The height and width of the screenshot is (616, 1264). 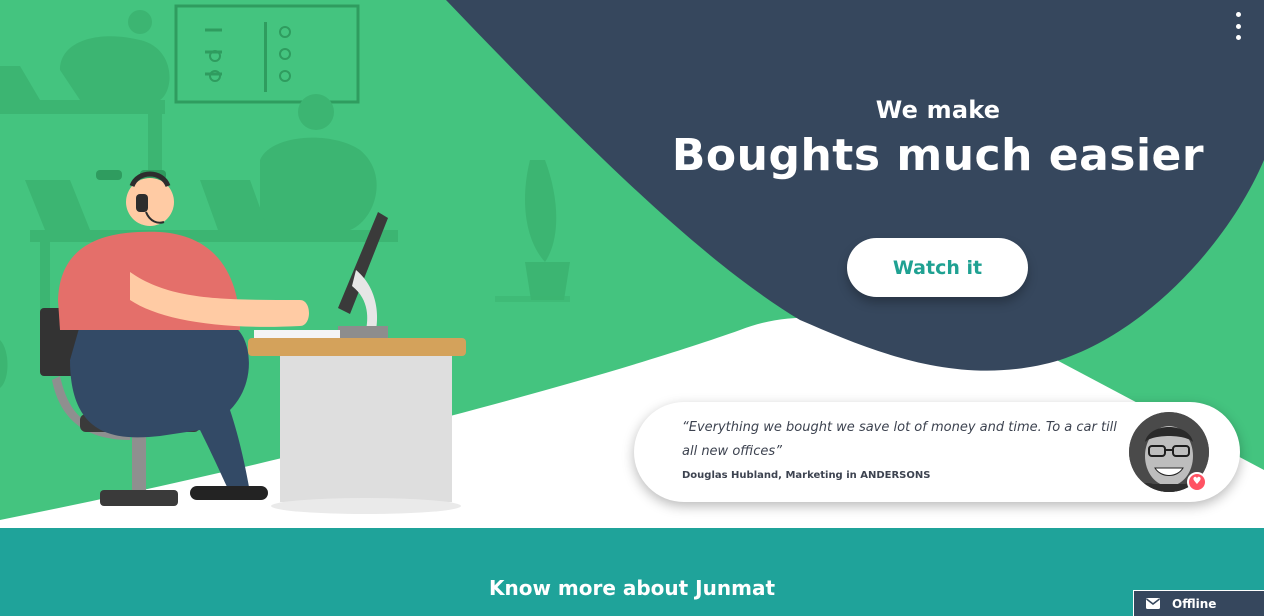 What do you see at coordinates (1194, 603) in the screenshot?
I see `chat-status-label: Offline` at bounding box center [1194, 603].